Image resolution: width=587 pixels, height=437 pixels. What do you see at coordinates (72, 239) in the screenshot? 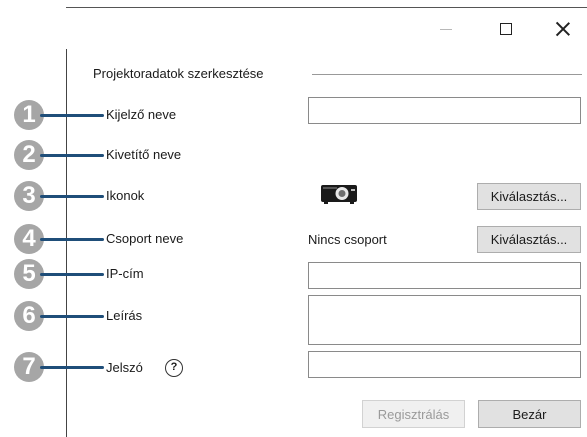
I see `callout-4-leader` at bounding box center [72, 239].